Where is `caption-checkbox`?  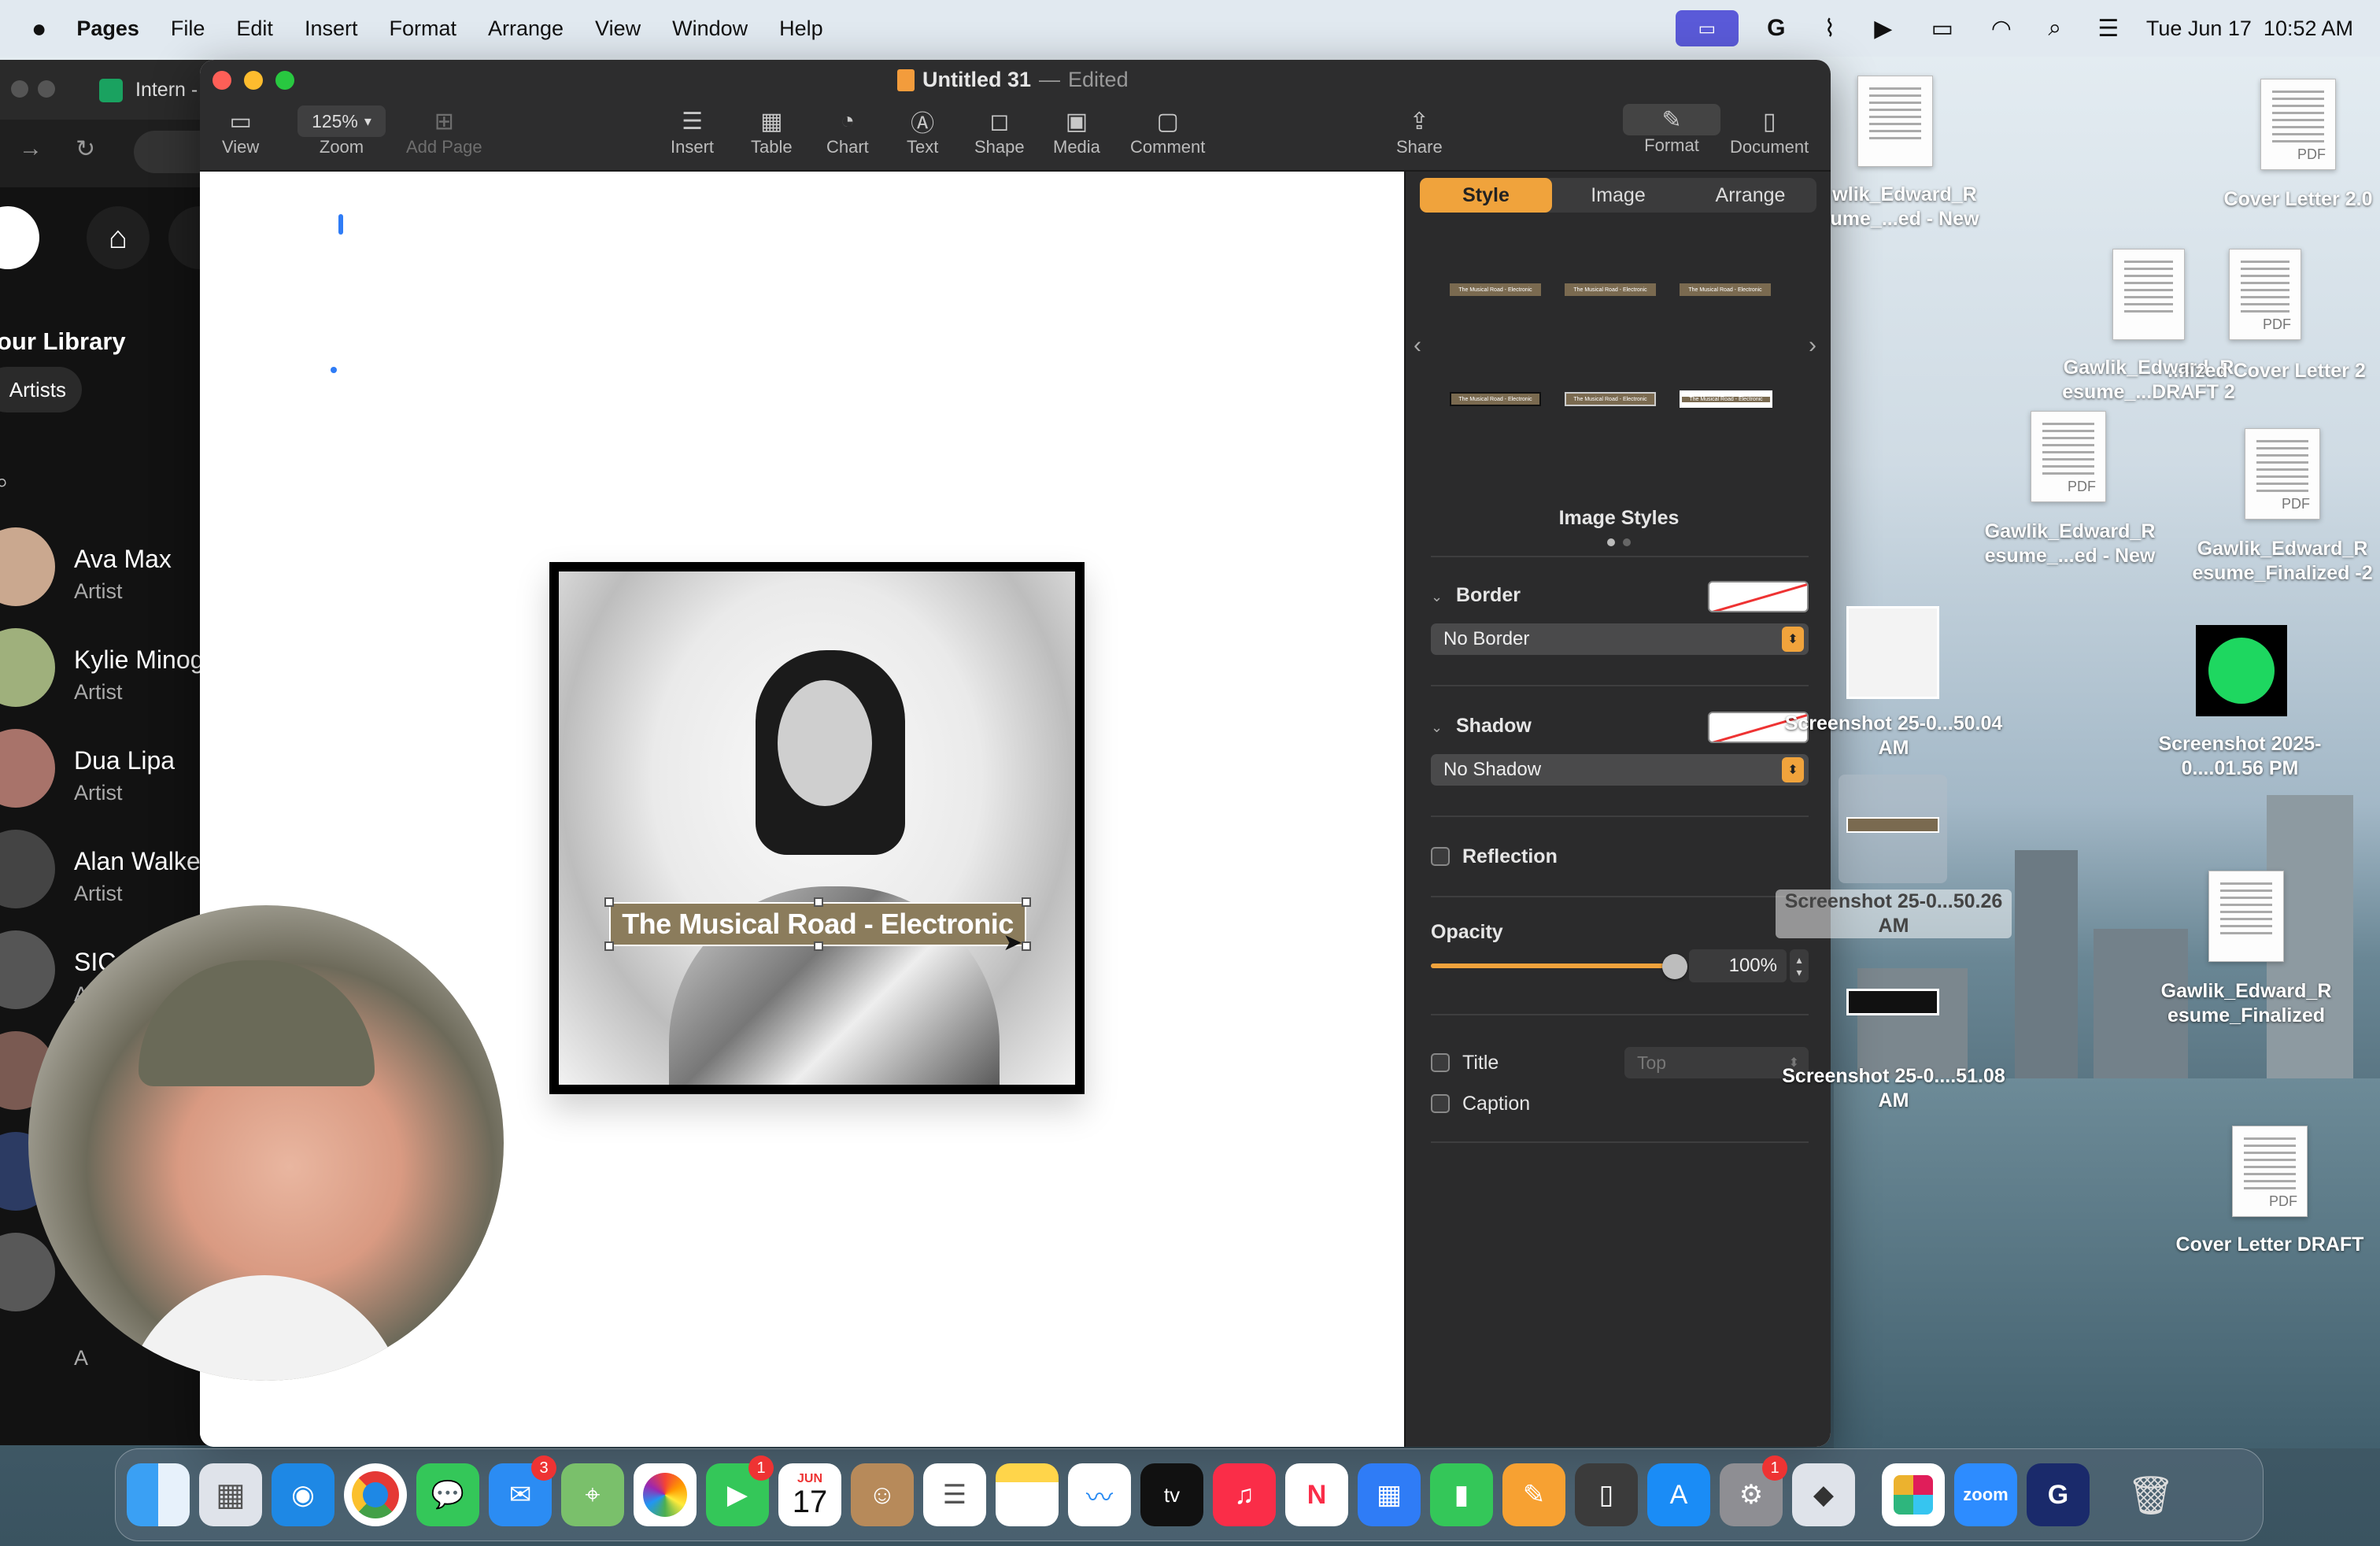 caption-checkbox is located at coordinates (1440, 1103).